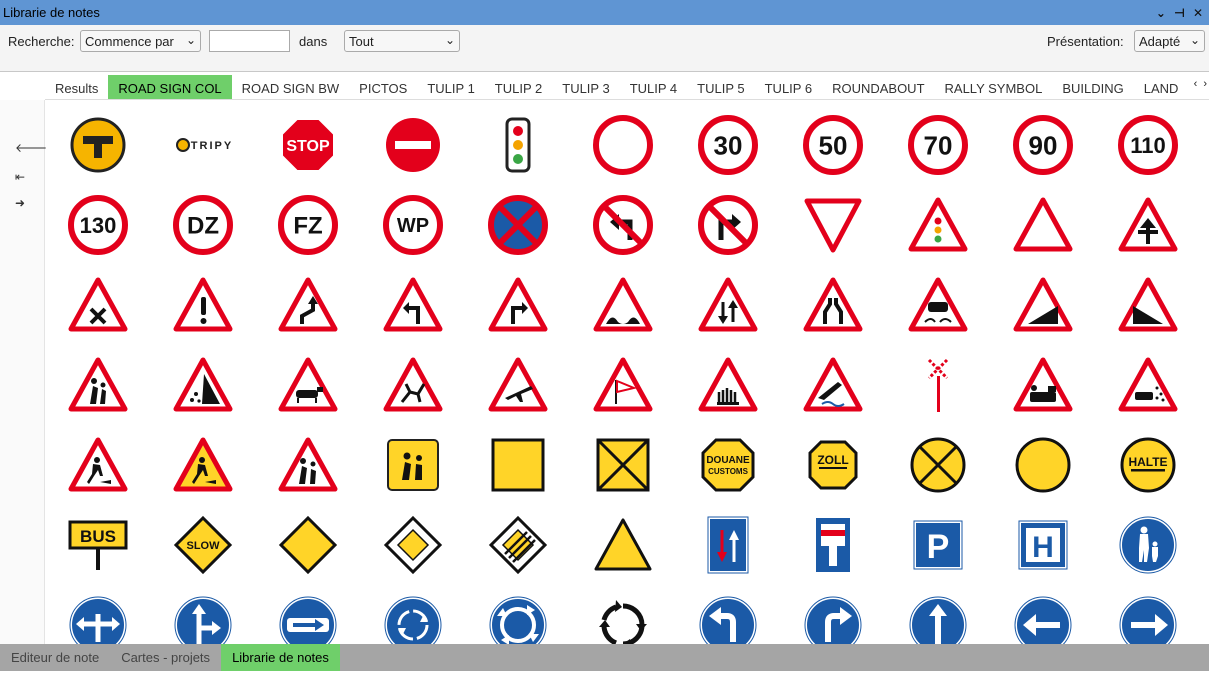 The height and width of the screenshot is (681, 1209). Describe the element at coordinates (728, 465) in the screenshot. I see `douane-customs-icon: DOUANE CUSTOMS` at that location.